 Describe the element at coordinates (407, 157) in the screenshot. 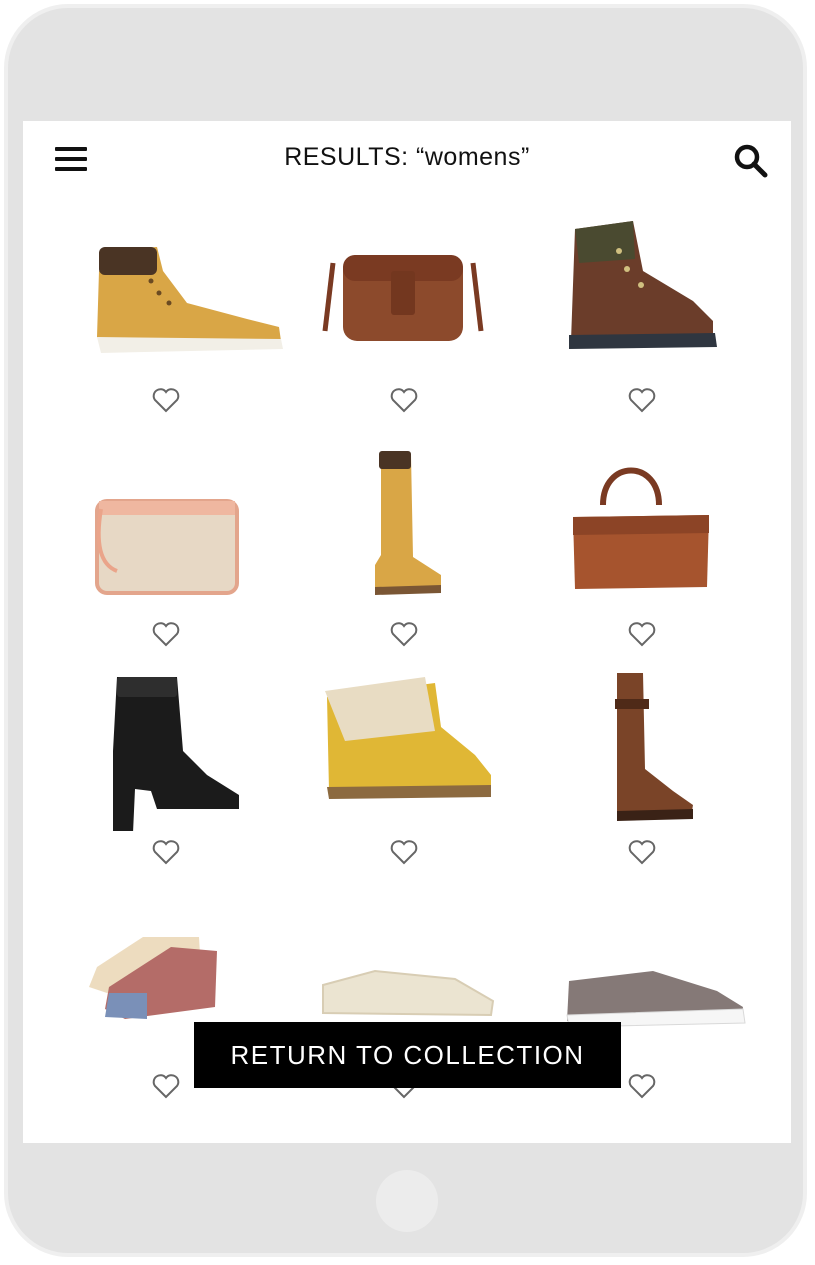

I see `page-title: RESULTS: “womens”` at that location.